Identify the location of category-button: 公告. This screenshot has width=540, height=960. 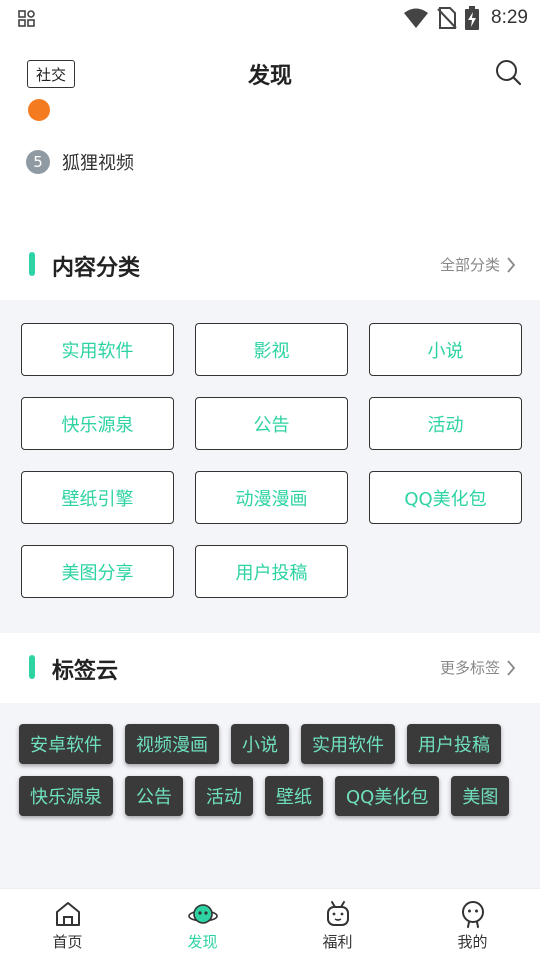
(271, 423).